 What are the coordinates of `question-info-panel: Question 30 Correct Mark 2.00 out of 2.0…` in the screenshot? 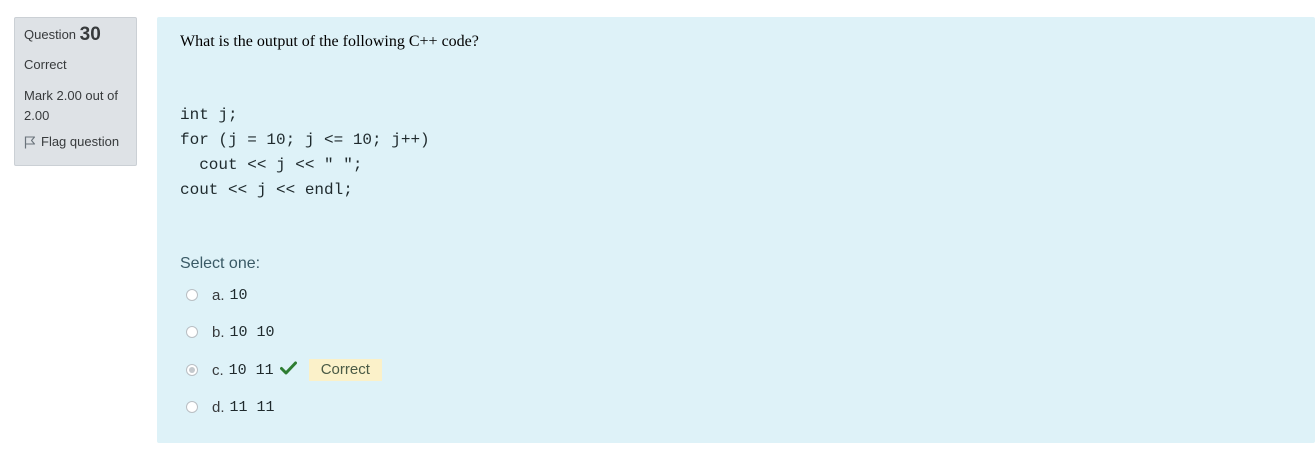 It's located at (75, 91).